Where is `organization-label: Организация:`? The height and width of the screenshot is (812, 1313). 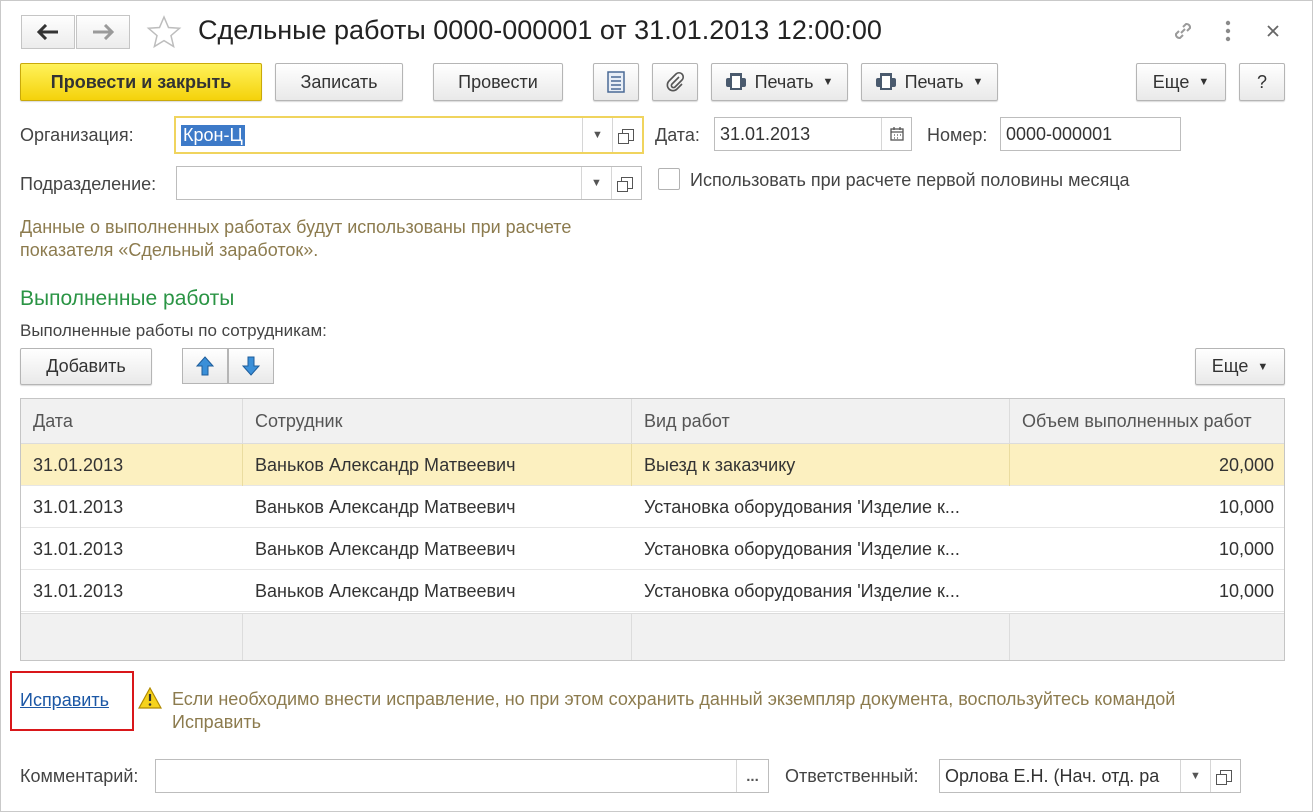 organization-label: Организация: is located at coordinates (77, 135).